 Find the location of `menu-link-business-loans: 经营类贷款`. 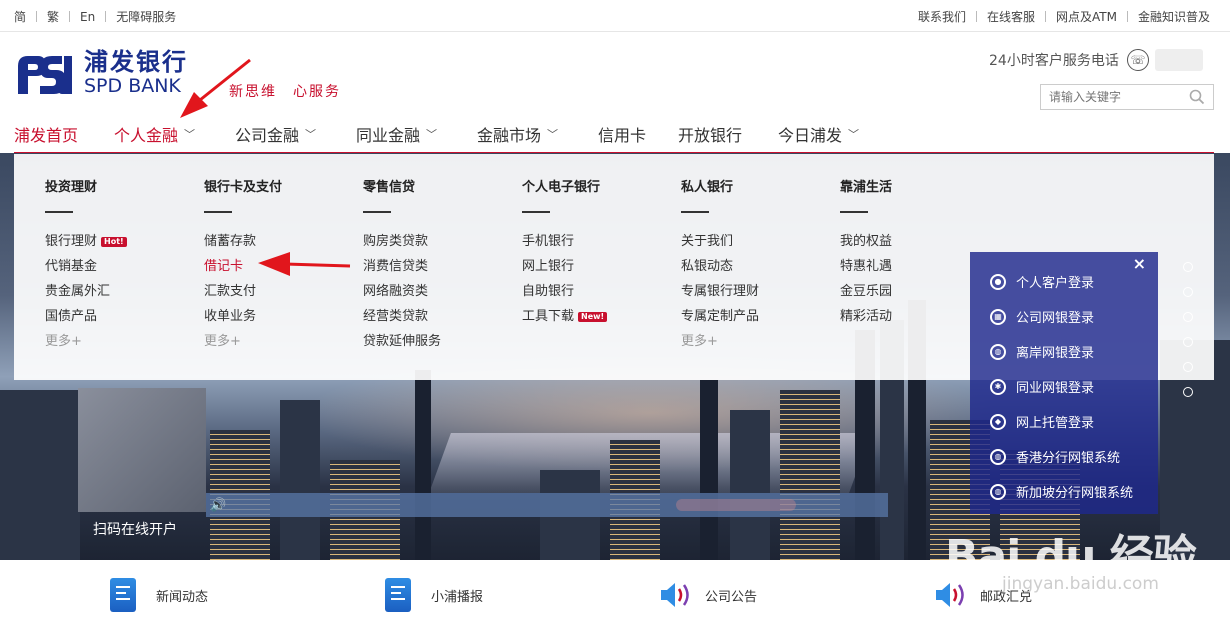

menu-link-business-loans: 经营类贷款 is located at coordinates (402, 316).